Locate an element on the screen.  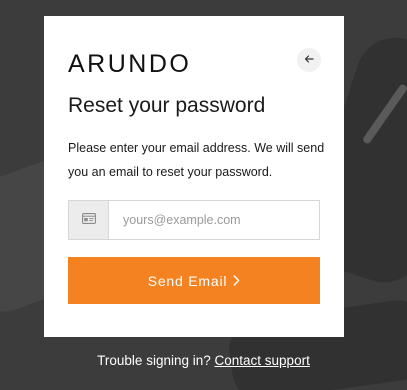
support-footer: Trouble signing in? Contact support is located at coordinates (203, 360).